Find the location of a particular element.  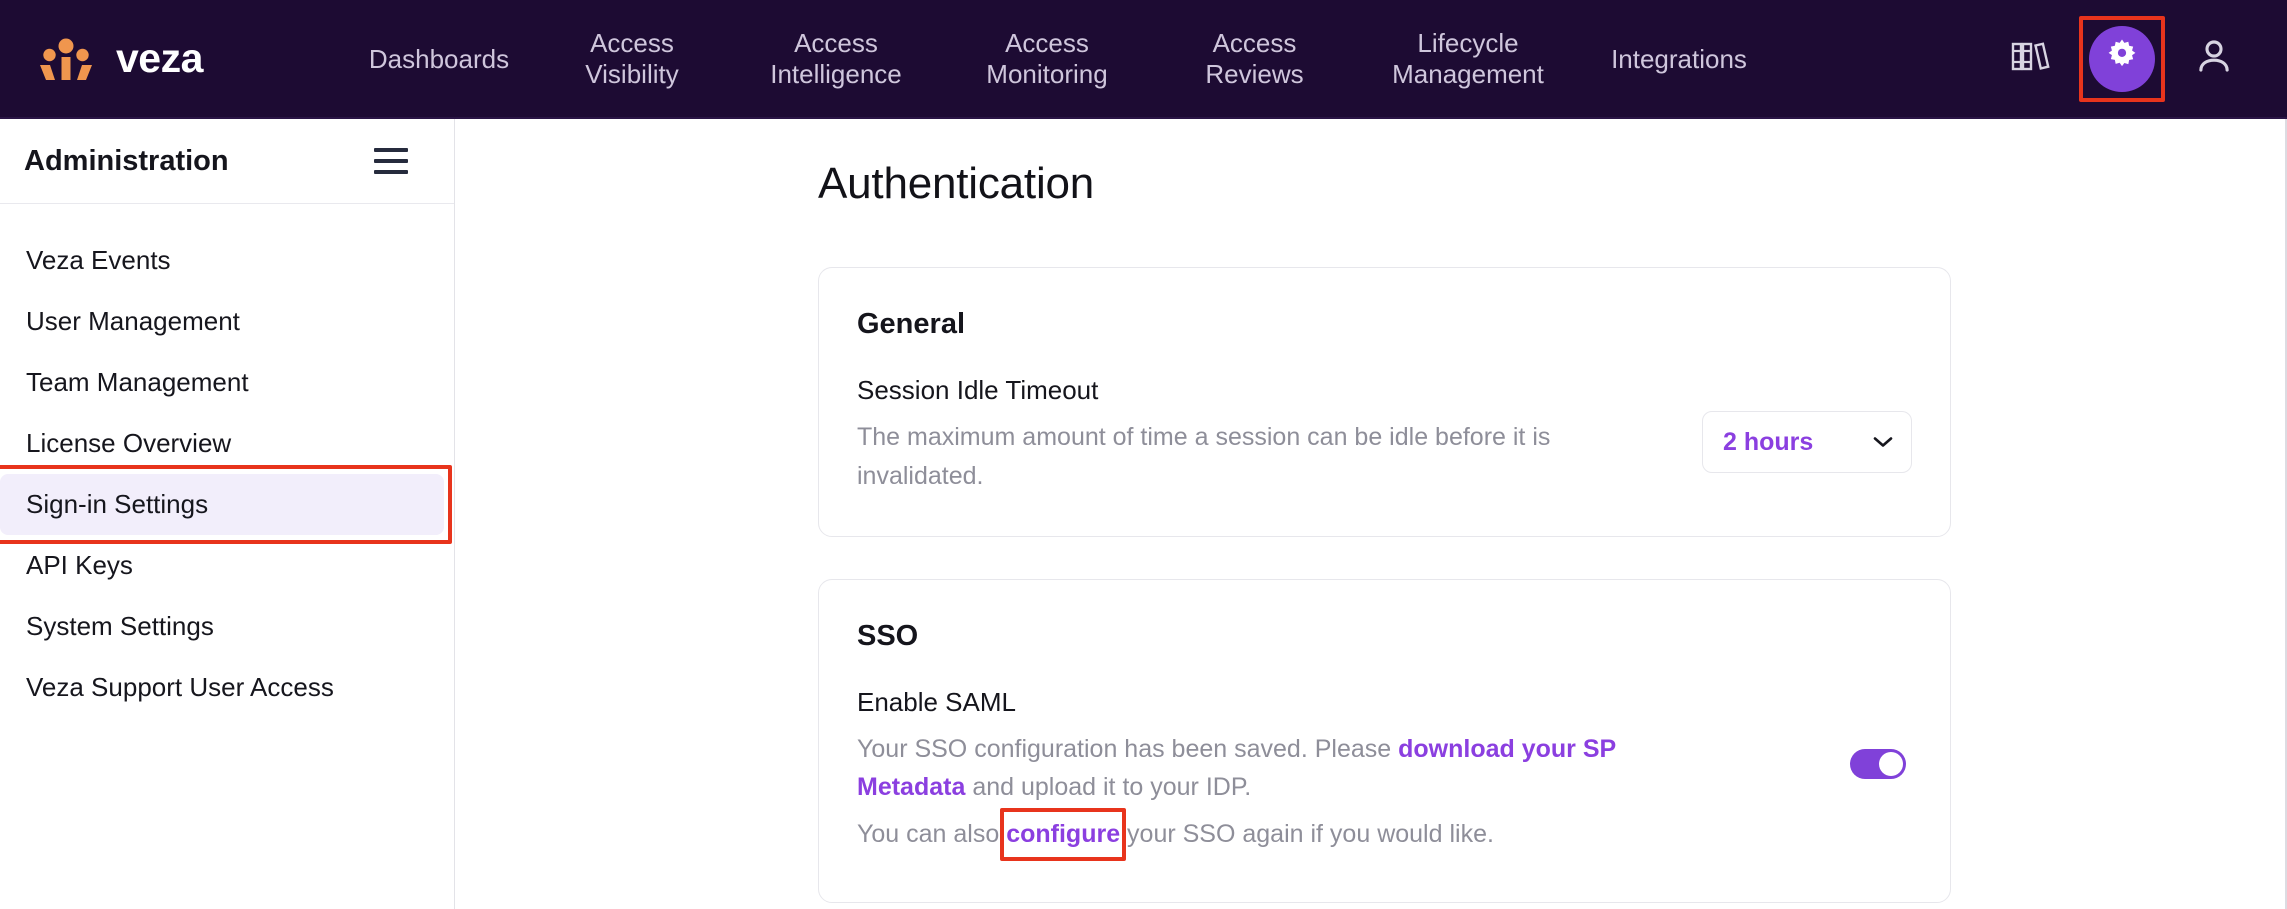

sidebar-item-team-management: Team Management is located at coordinates (222, 382).